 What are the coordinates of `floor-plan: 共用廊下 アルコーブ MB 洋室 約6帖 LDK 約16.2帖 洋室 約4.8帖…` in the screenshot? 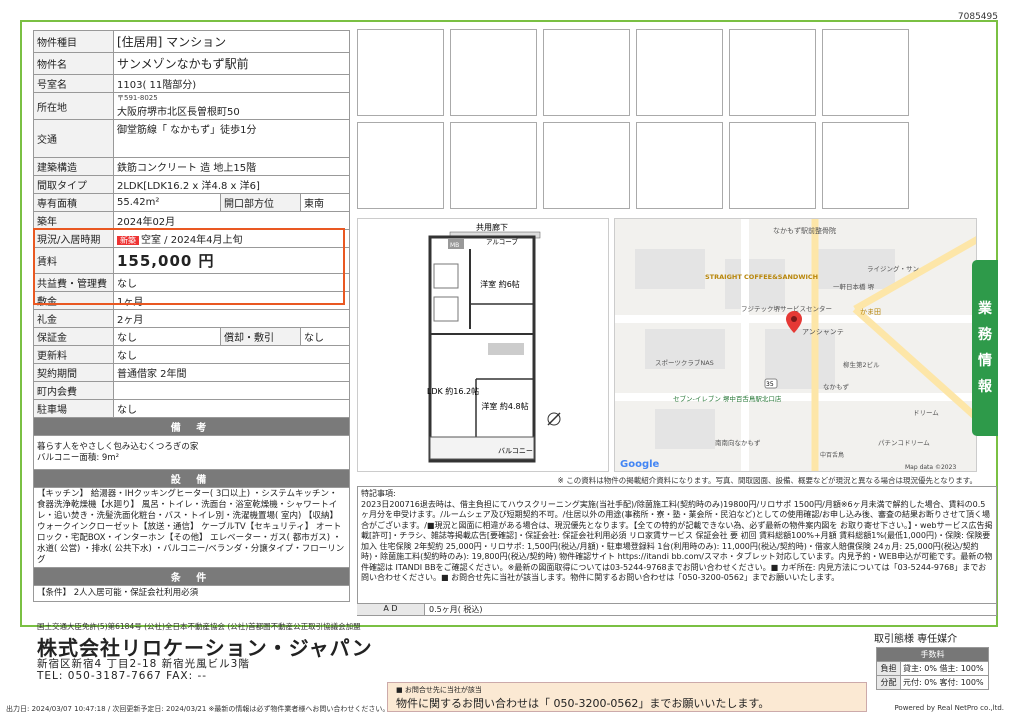 It's located at (483, 345).